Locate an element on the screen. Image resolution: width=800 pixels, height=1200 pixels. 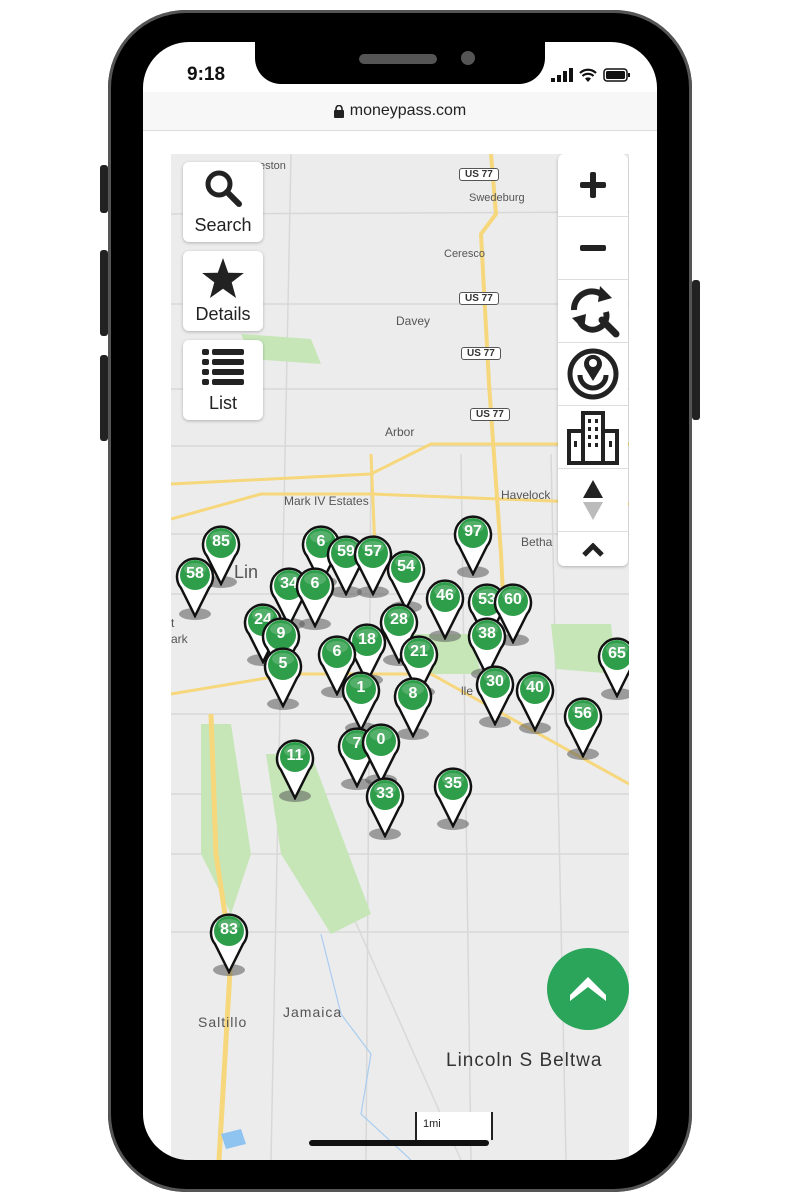
pin-number: 40 is located at coordinates (535, 687).